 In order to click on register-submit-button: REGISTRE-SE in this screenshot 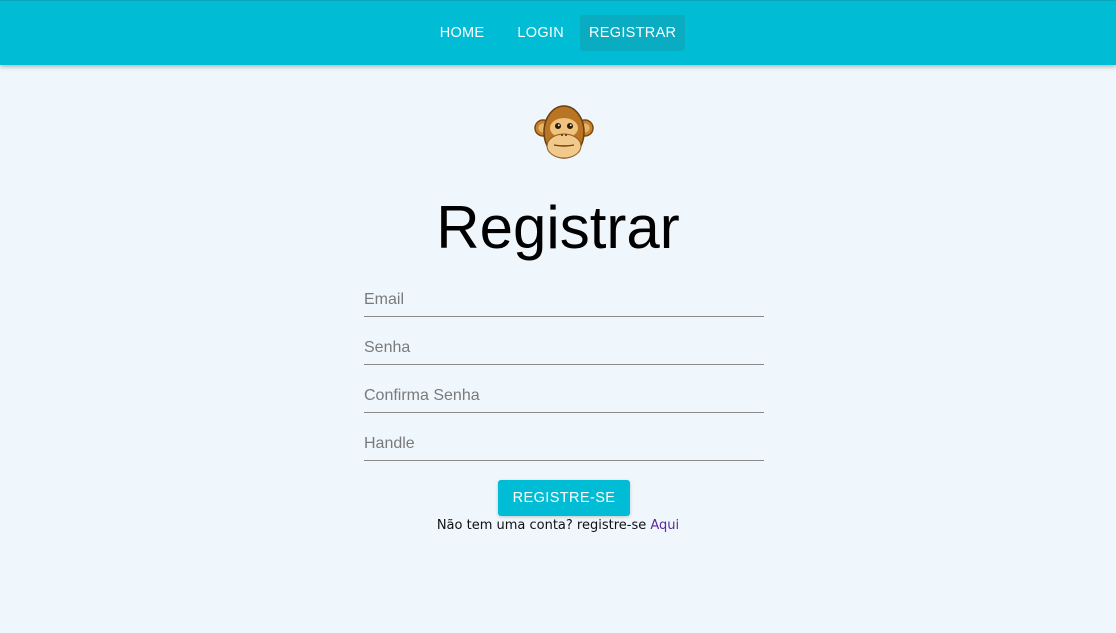, I will do `click(564, 498)`.